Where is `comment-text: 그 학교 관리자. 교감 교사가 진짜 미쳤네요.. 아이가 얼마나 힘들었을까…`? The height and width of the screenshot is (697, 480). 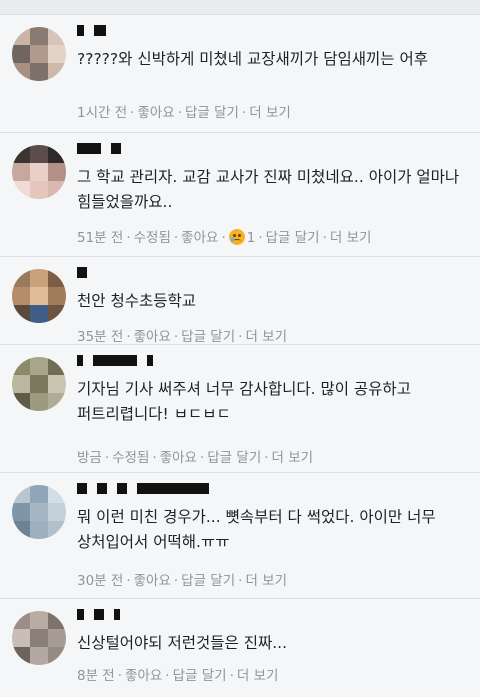
comment-text: 그 학교 관리자. 교감 교사가 진짜 미쳤네요.. 아이가 얼마나 힘들었을까… is located at coordinates (268, 189).